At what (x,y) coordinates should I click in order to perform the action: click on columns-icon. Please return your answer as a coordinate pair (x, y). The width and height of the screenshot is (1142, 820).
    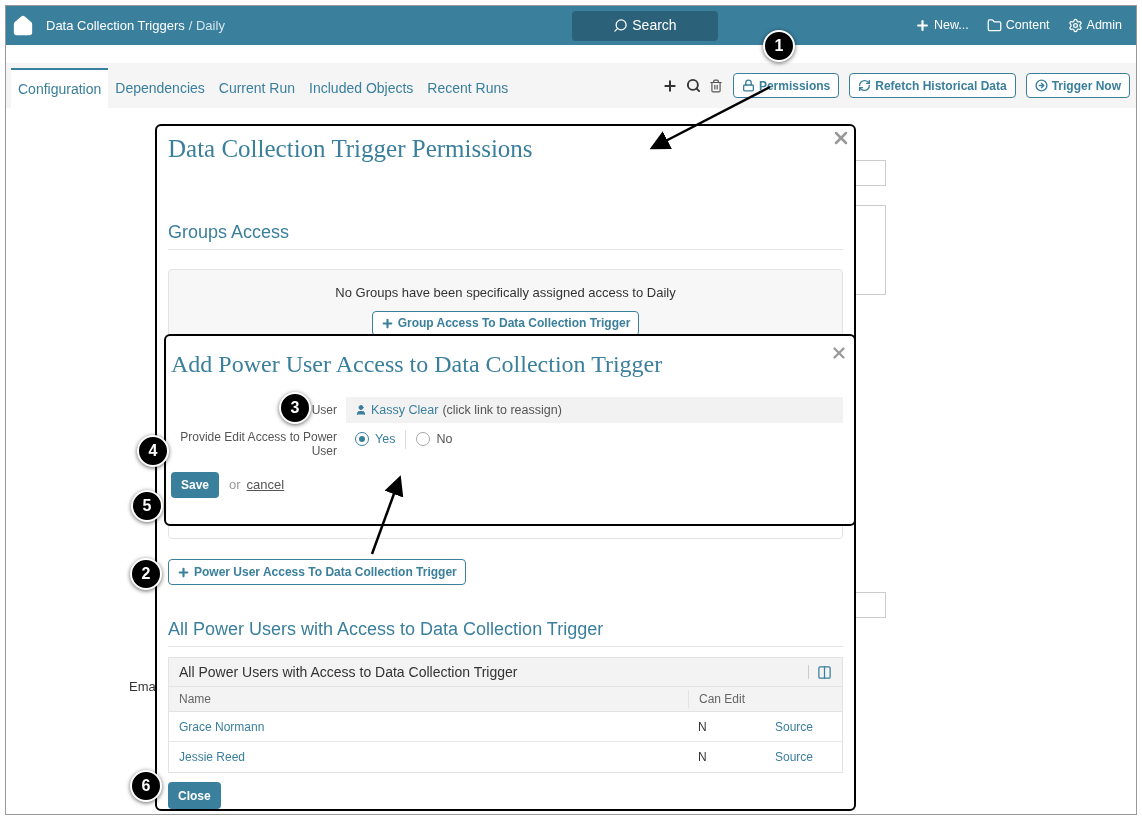
    Looking at the image, I should click on (824, 672).